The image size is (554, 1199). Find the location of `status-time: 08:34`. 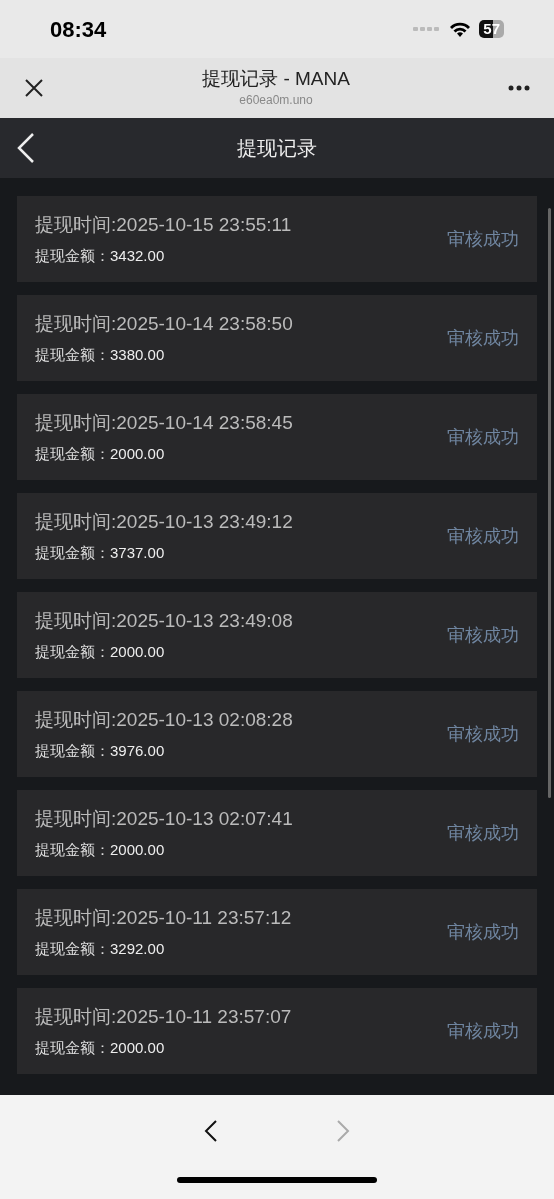

status-time: 08:34 is located at coordinates (78, 29).